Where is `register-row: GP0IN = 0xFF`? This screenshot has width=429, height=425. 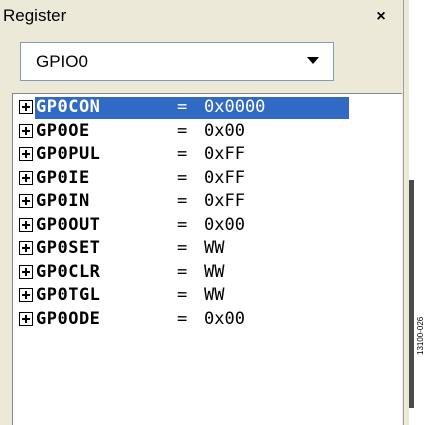 register-row: GP0IN = 0xFF is located at coordinates (211, 201).